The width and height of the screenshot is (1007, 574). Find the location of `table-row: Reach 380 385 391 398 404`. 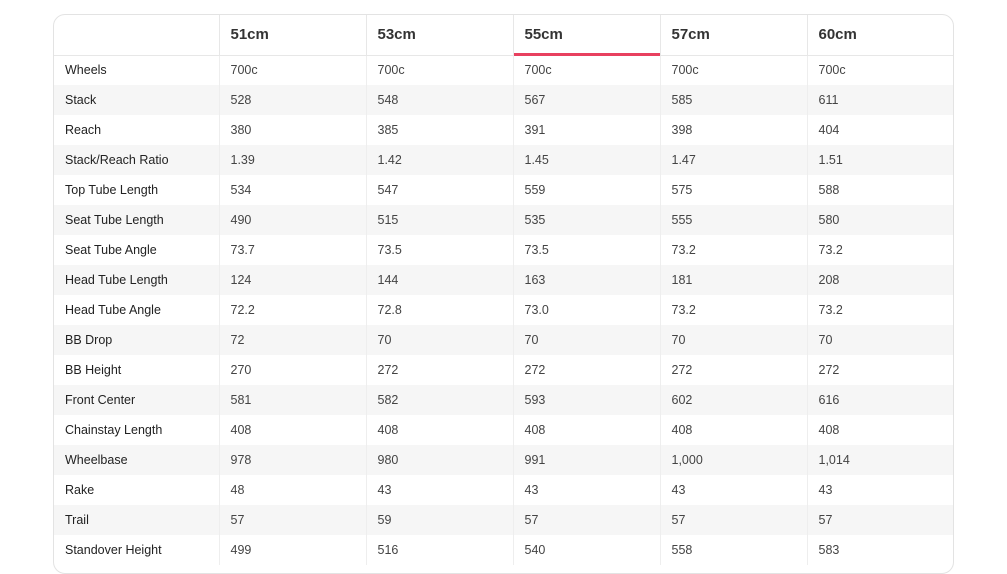

table-row: Reach 380 385 391 398 404 is located at coordinates (503, 130).